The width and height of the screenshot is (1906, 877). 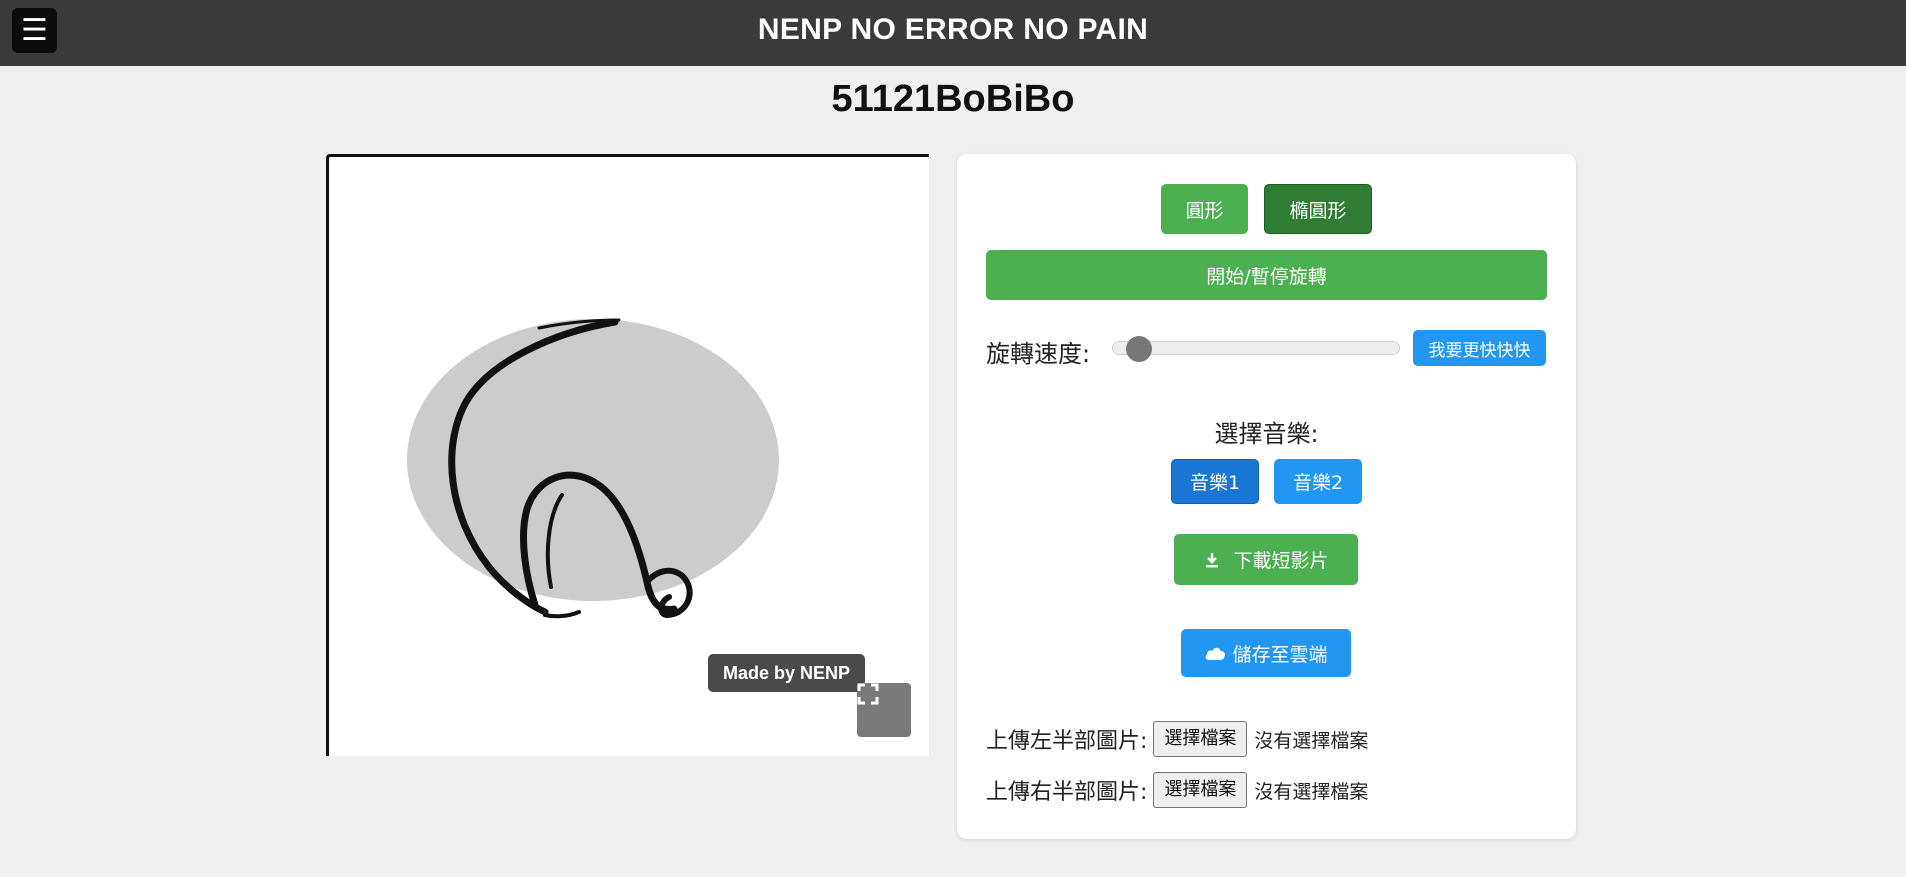 I want to click on download-video-button: 下載短影片, so click(x=1266, y=559).